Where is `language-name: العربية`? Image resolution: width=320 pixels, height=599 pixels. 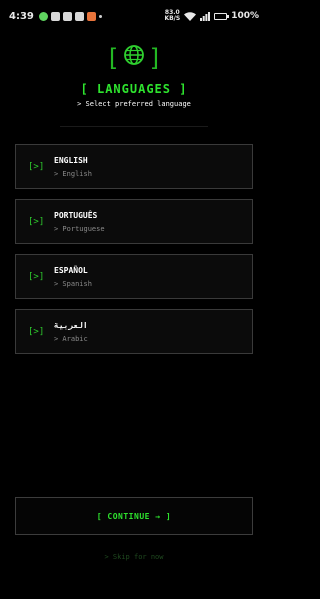 language-name: العربية is located at coordinates (71, 325).